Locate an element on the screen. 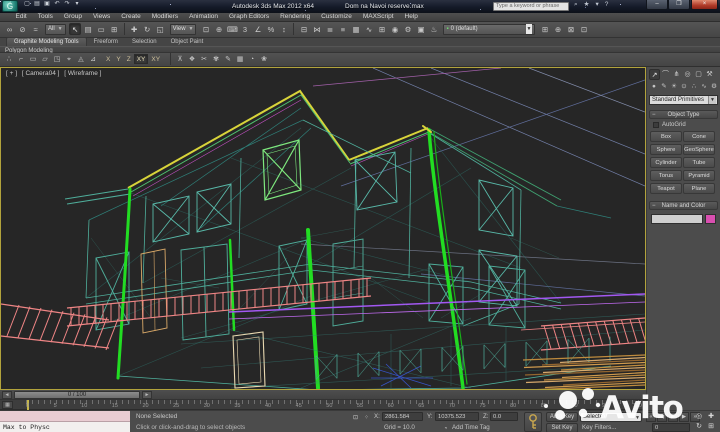 Image resolution: width=720 pixels, height=432 pixels. application-button: Ǵ is located at coordinates (10, 6).